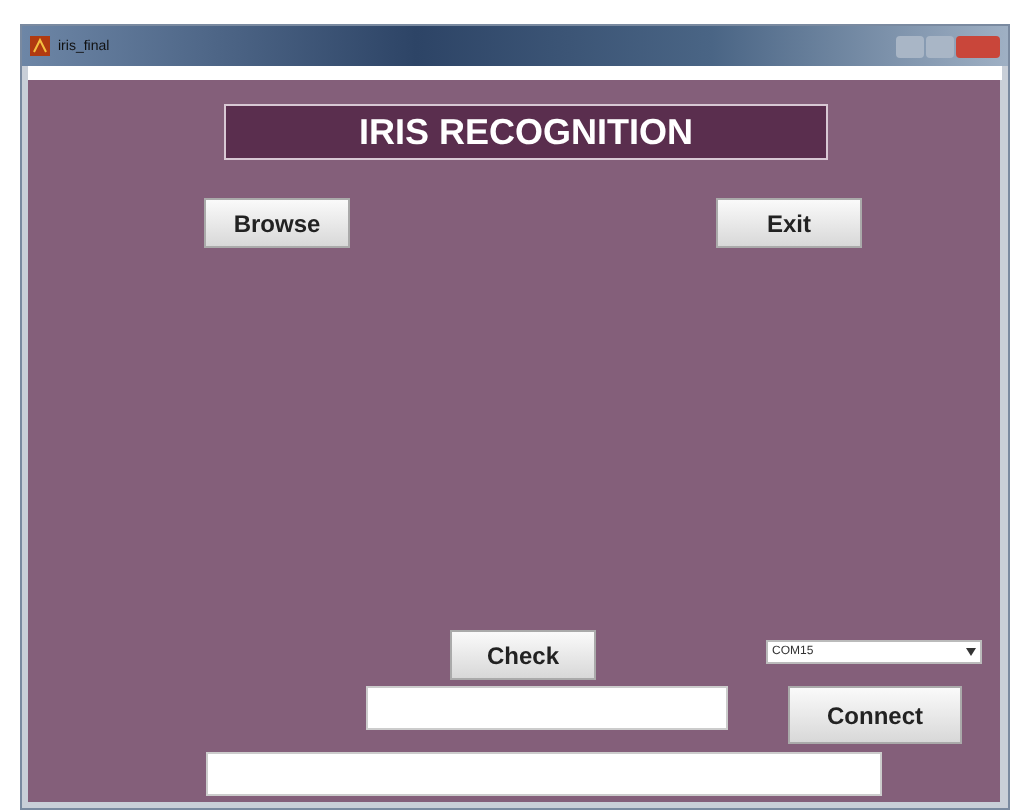 This screenshot has width=1030, height=810. Describe the element at coordinates (40, 46) in the screenshot. I see `app-icon` at that location.